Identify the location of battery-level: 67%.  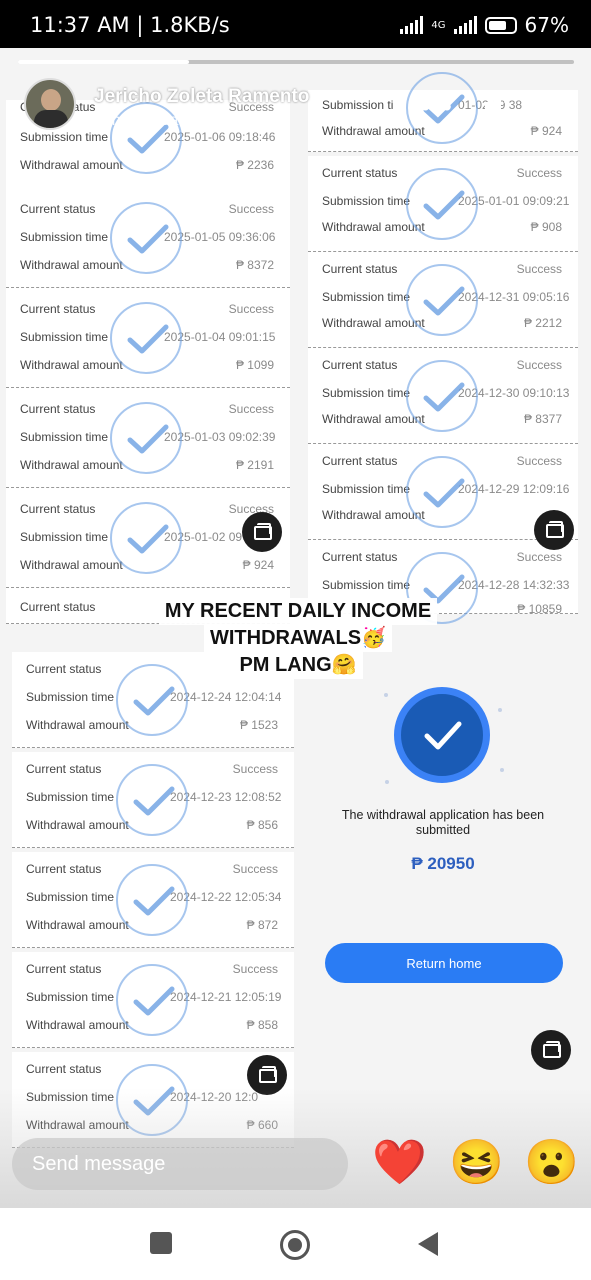
(546, 25).